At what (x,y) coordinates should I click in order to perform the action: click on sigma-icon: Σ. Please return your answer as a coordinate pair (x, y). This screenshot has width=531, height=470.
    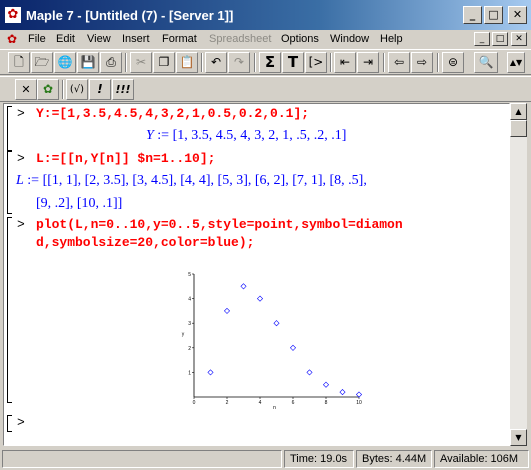
    Looking at the image, I should click on (270, 62).